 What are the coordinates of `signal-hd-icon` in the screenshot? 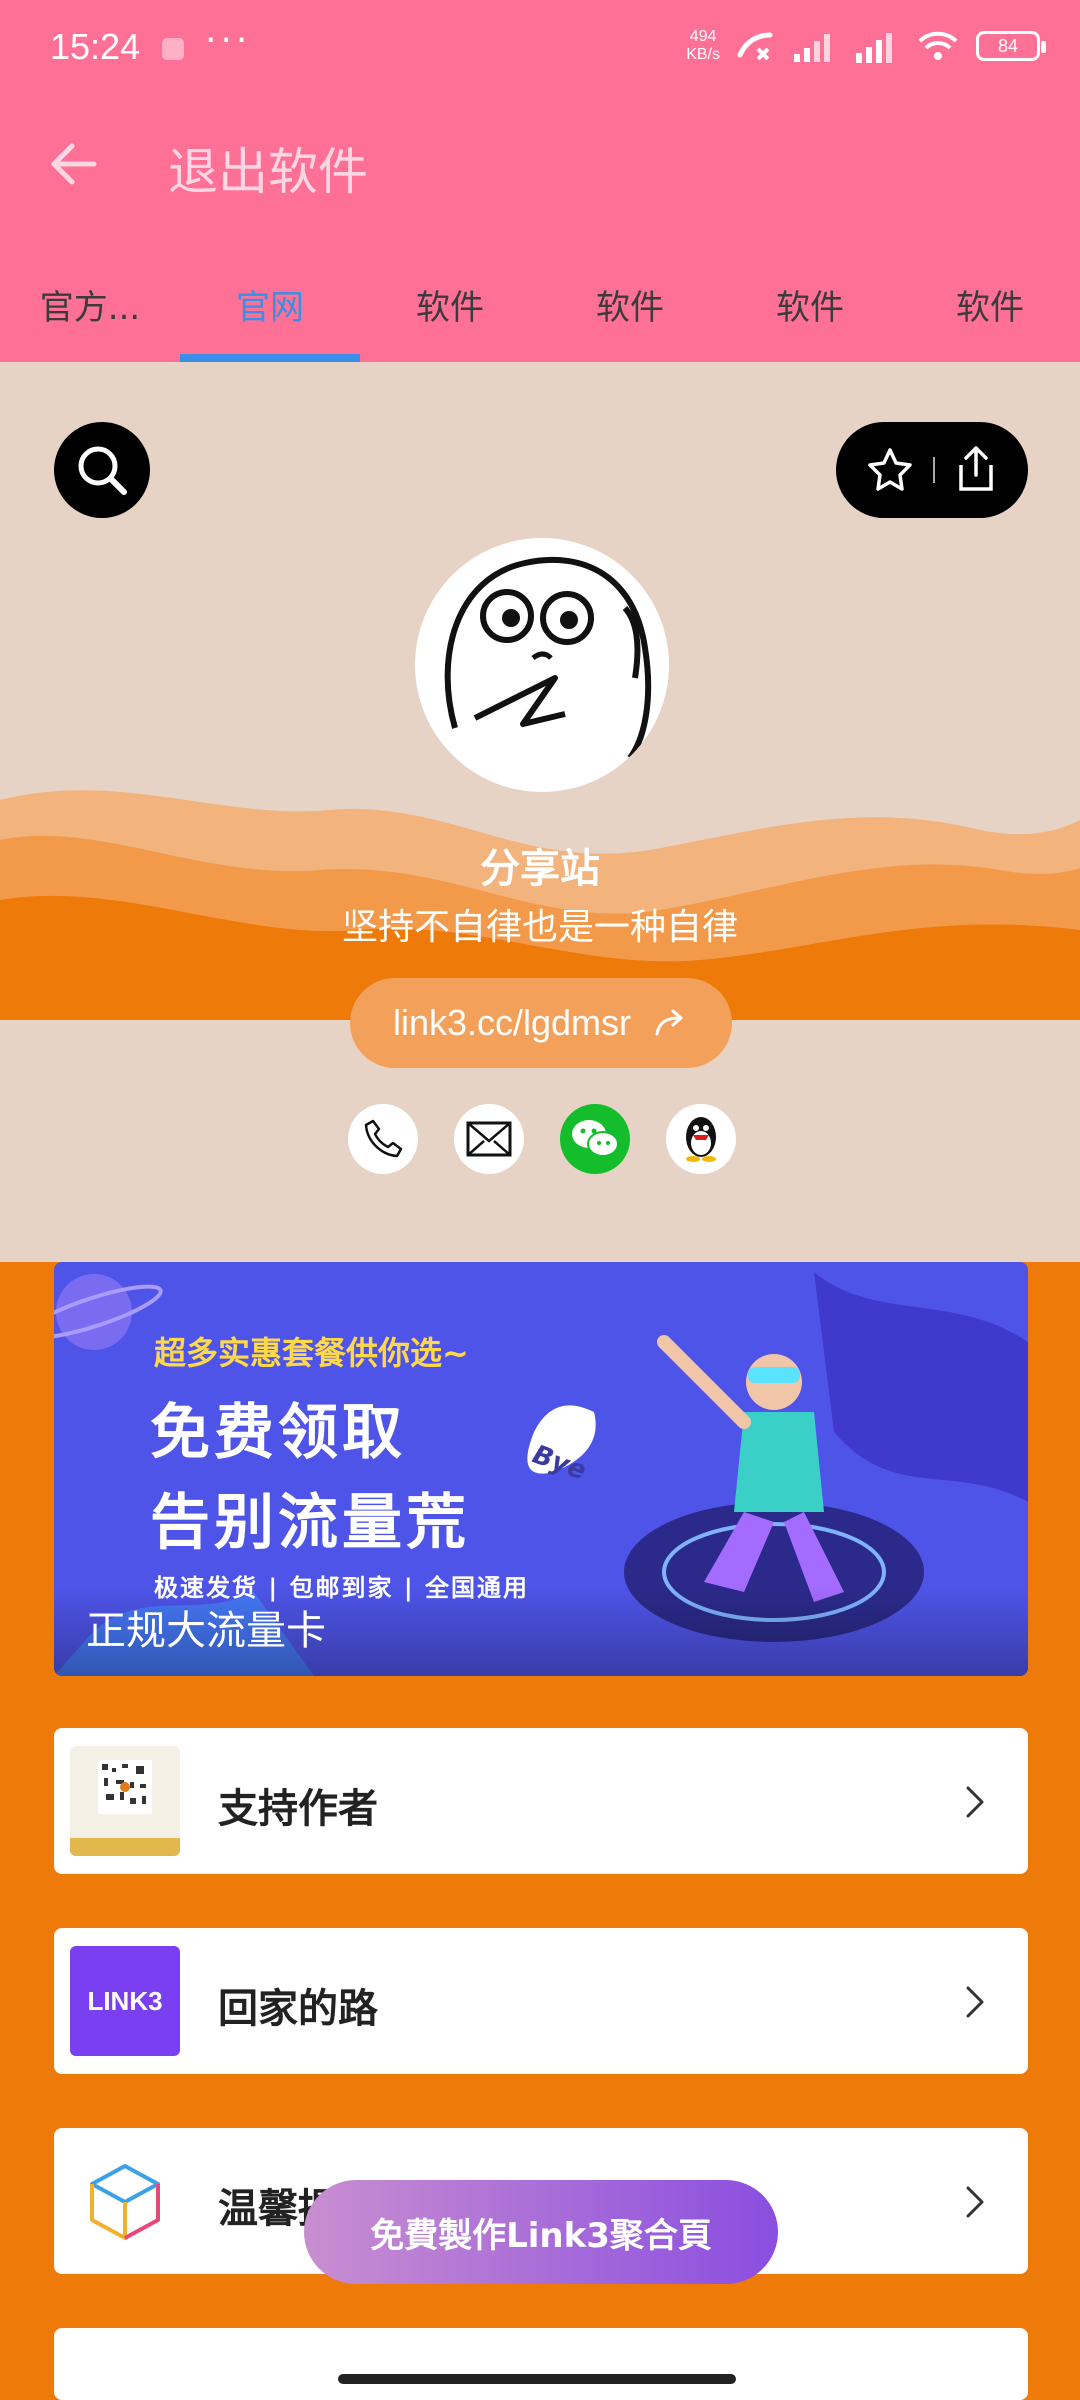 It's located at (874, 48).